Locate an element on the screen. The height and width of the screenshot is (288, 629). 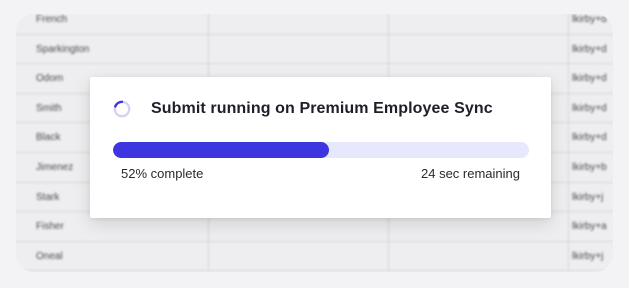
dialog-title: Submit running on Premium Employee Sync is located at coordinates (322, 108).